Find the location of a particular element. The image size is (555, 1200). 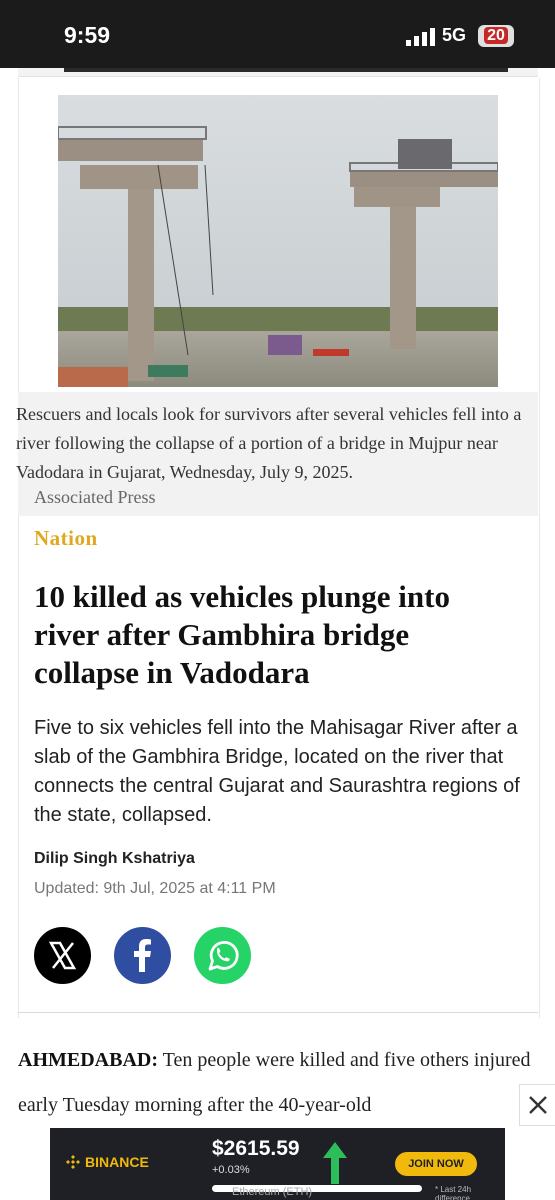

updated-timestamp: Updated: 9th Jul, 2025 at 4:11 PM is located at coordinates (155, 888).